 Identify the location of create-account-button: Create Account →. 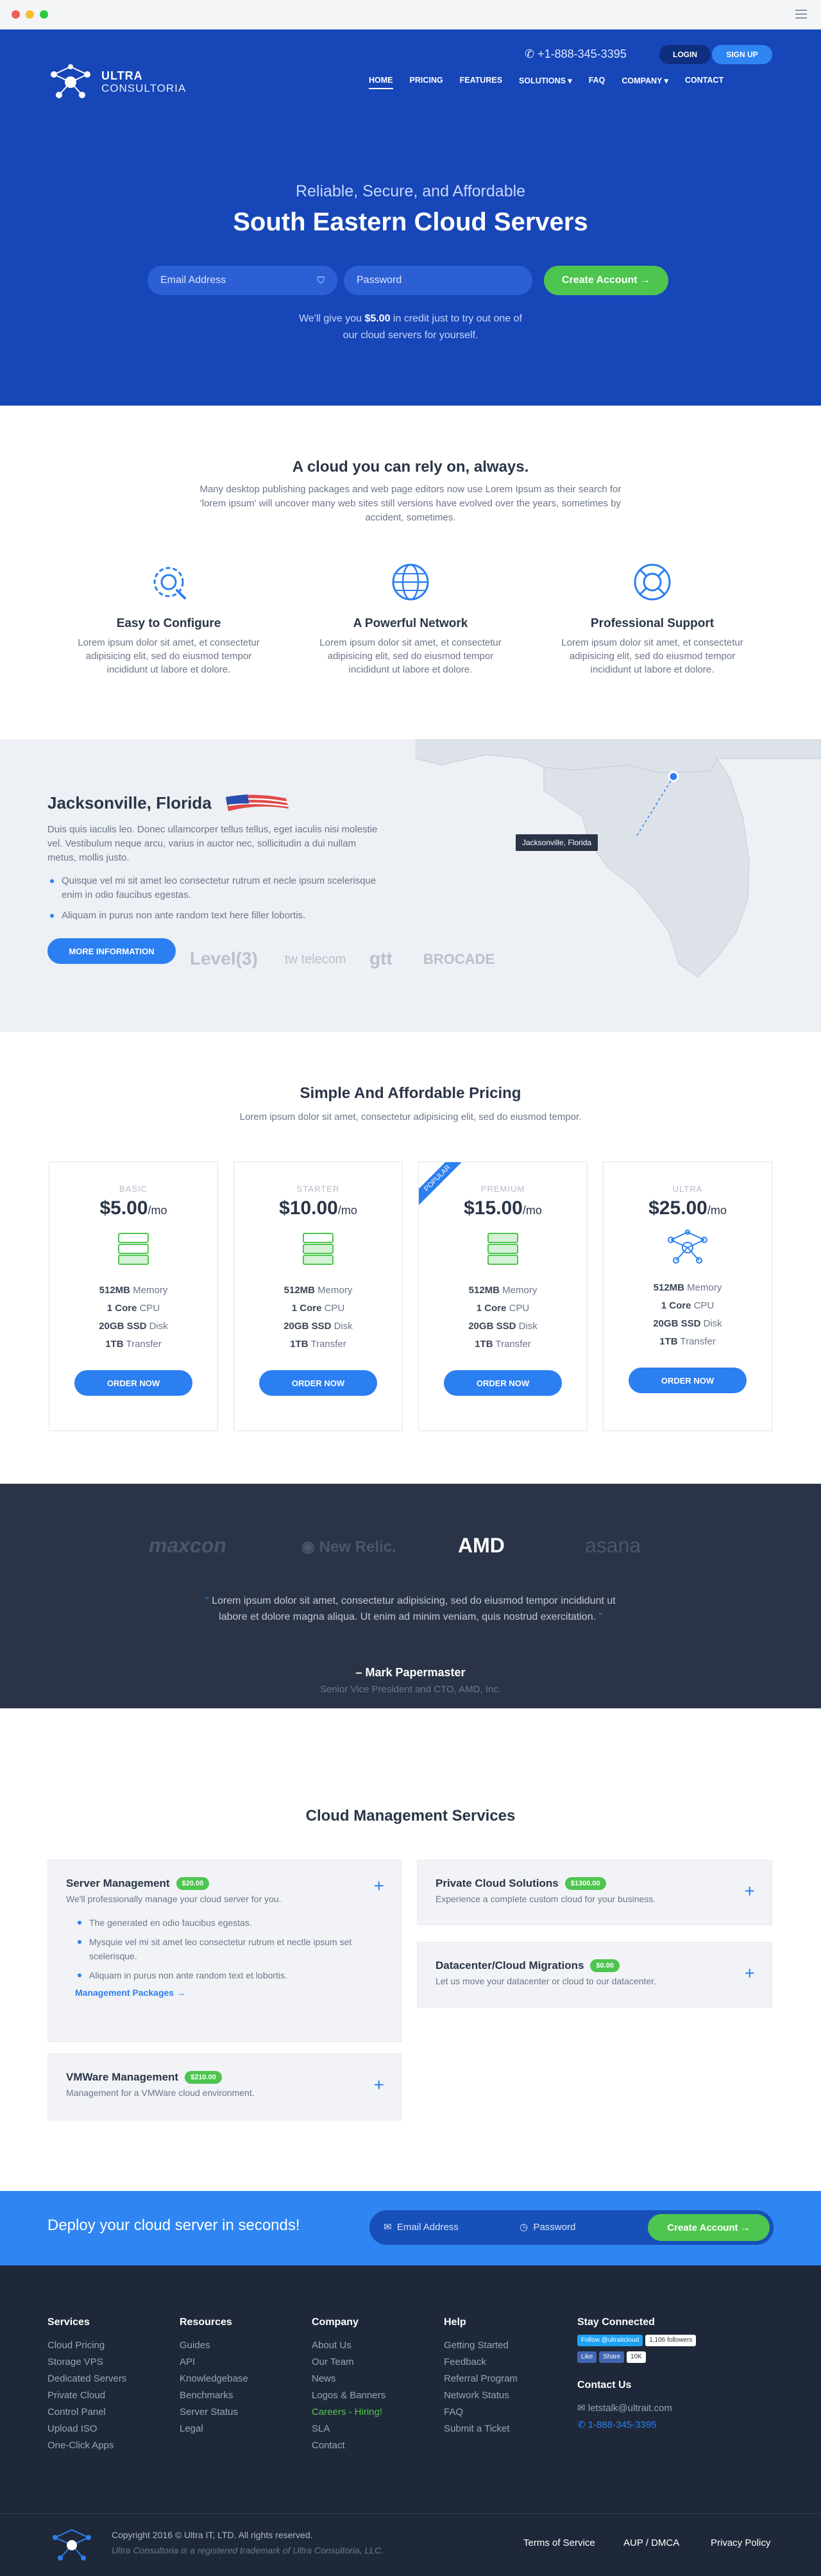
(606, 280).